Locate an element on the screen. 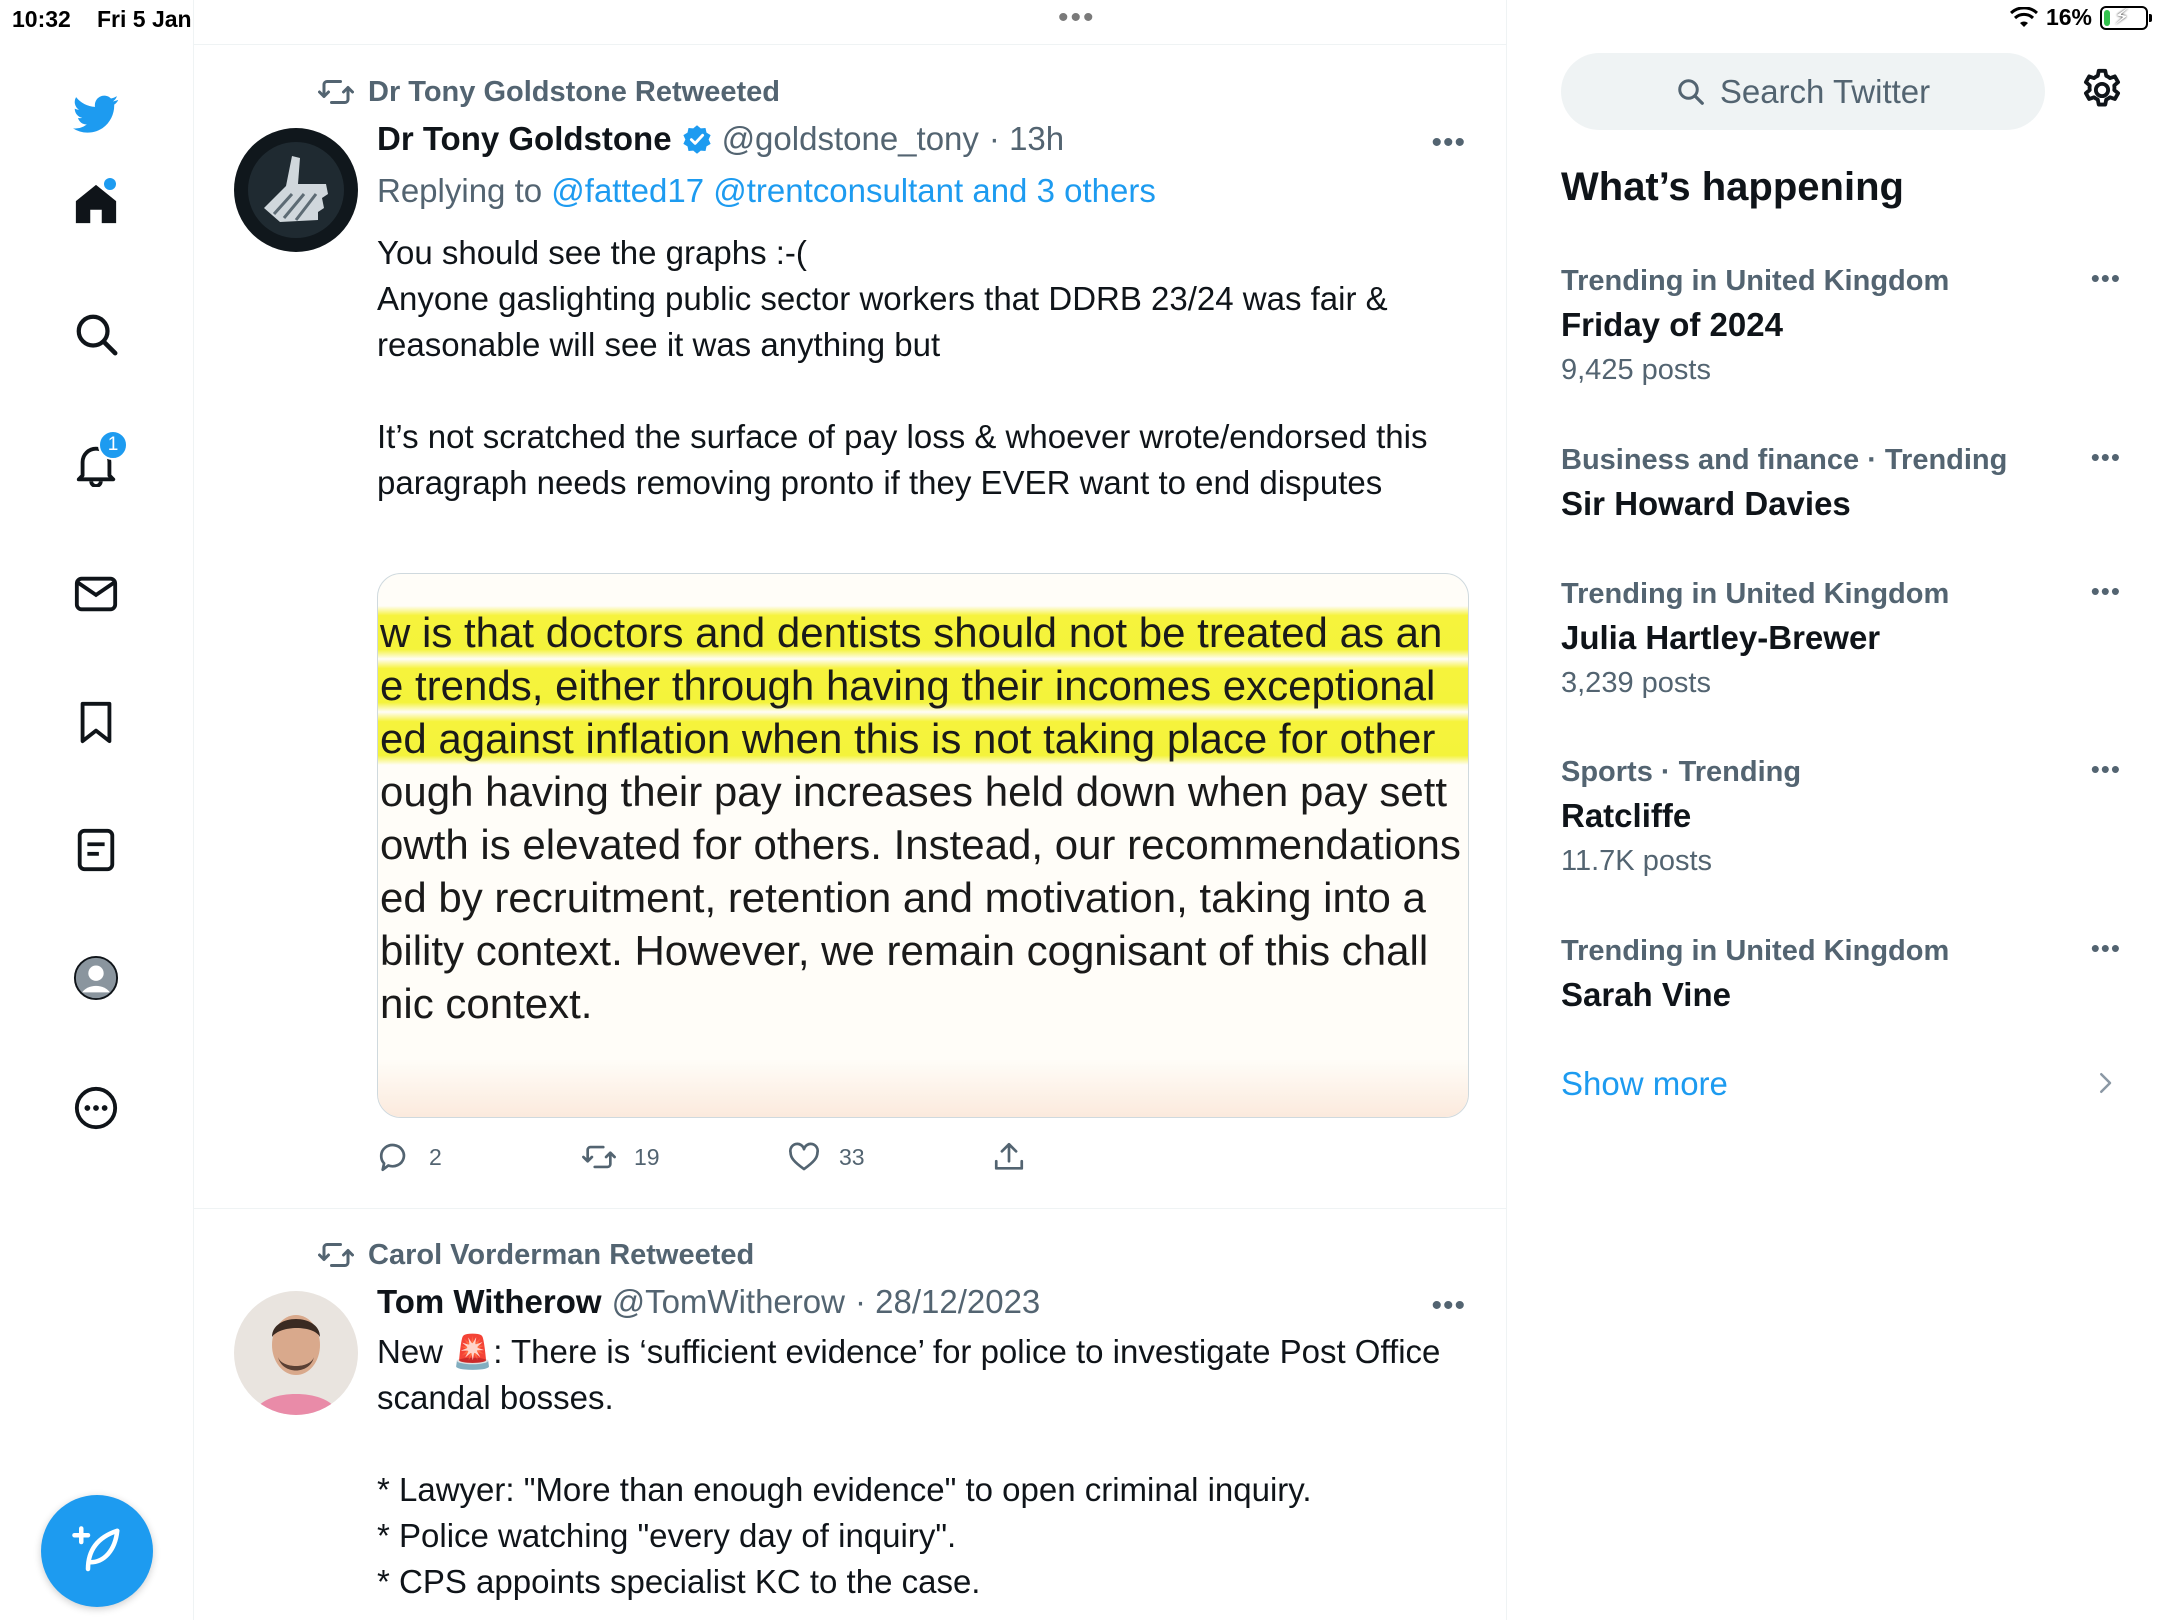 The height and width of the screenshot is (1620, 2160). compose-tweet-button is located at coordinates (97, 1551).